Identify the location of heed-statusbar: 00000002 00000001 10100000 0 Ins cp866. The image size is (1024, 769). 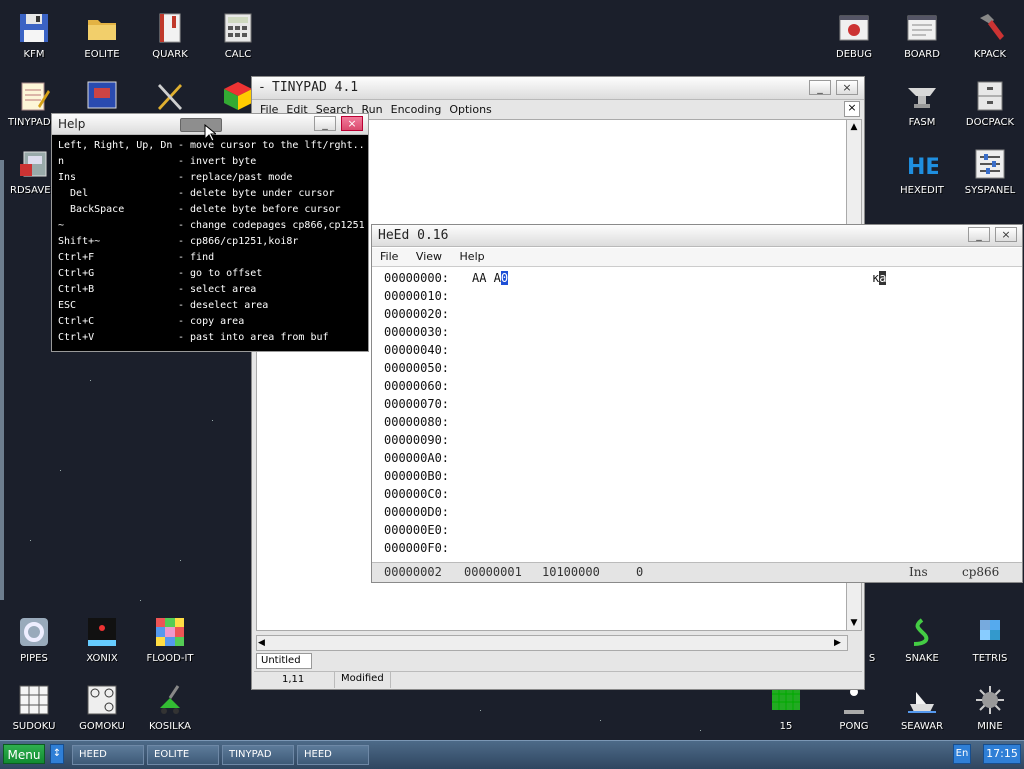
(697, 572).